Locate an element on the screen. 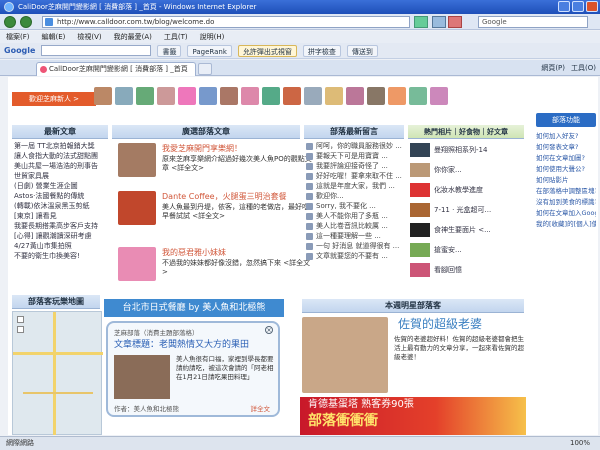 The image size is (600, 450). forward-button is located at coordinates (26, 22).